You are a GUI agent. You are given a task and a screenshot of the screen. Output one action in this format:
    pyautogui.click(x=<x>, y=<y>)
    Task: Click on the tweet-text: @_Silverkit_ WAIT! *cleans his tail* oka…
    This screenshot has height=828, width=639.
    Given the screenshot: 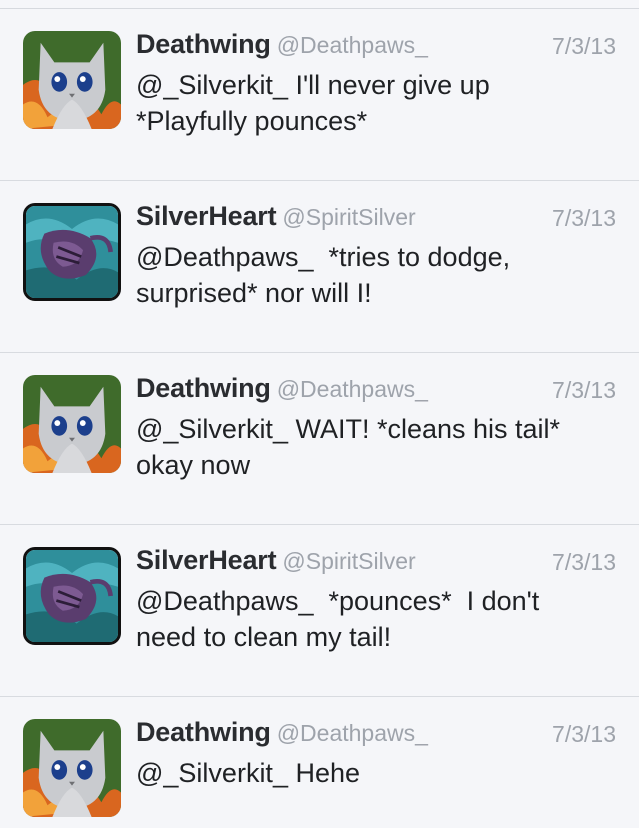 What is the action you would take?
    pyautogui.click(x=348, y=447)
    